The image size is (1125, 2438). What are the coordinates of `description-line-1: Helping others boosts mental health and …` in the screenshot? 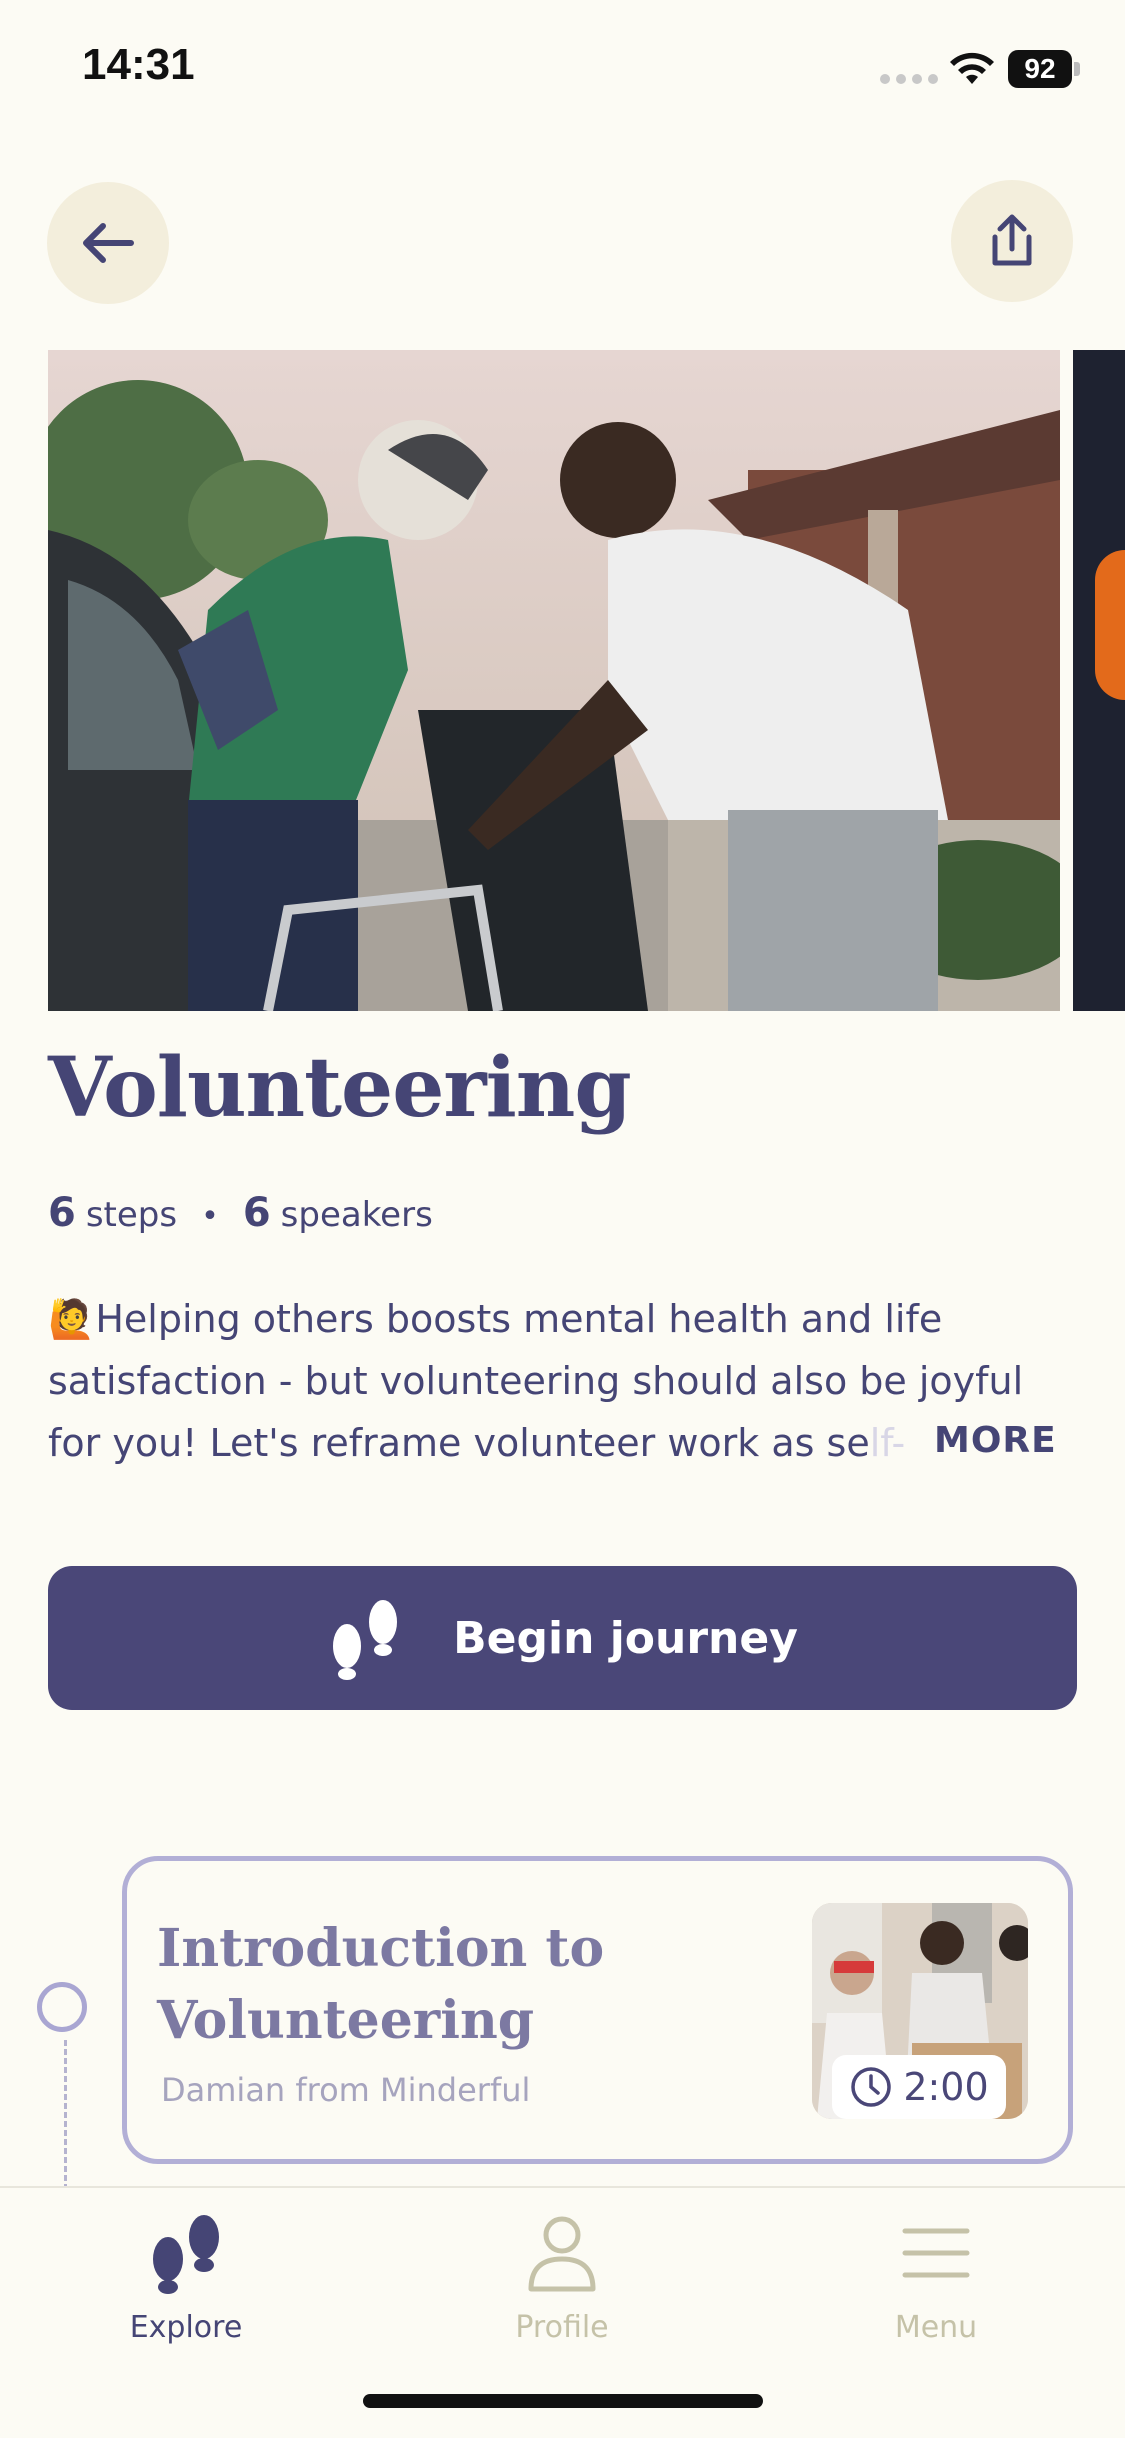 It's located at (519, 1319).